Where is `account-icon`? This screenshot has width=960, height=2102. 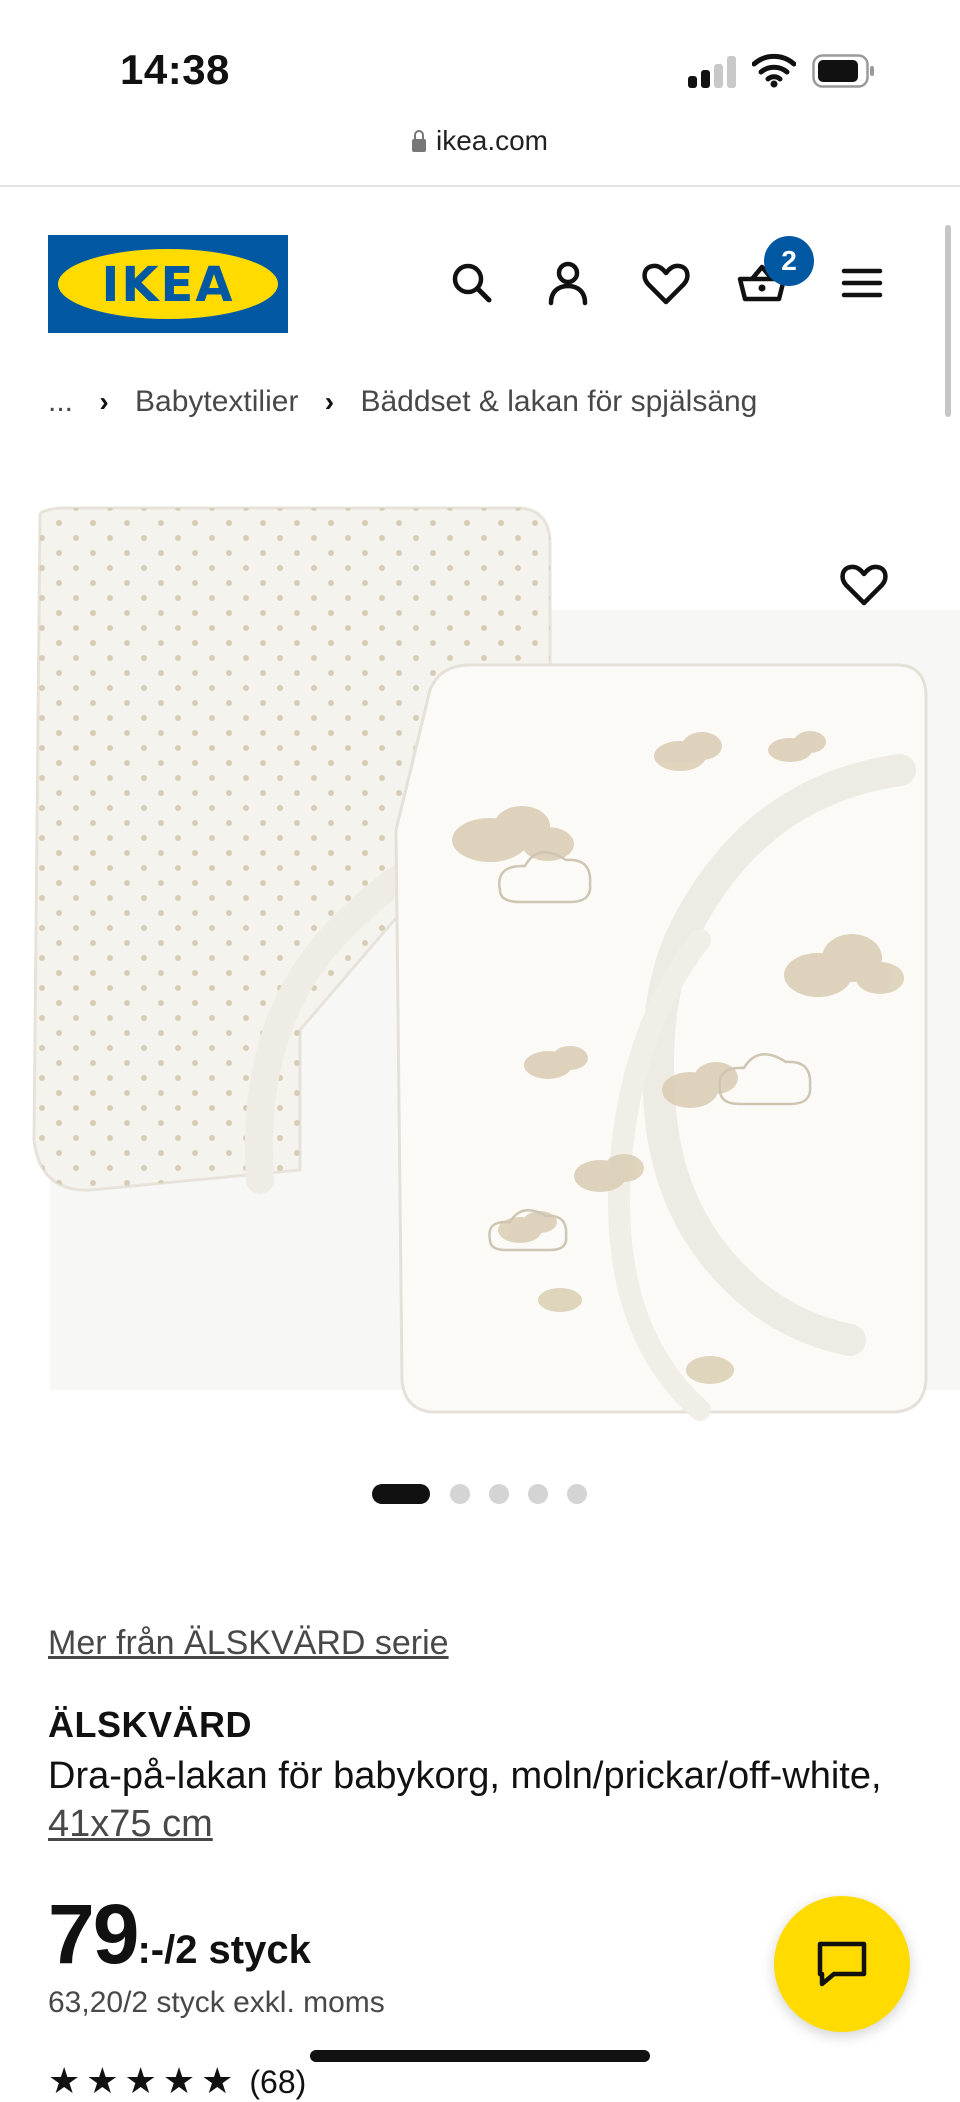
account-icon is located at coordinates (568, 283).